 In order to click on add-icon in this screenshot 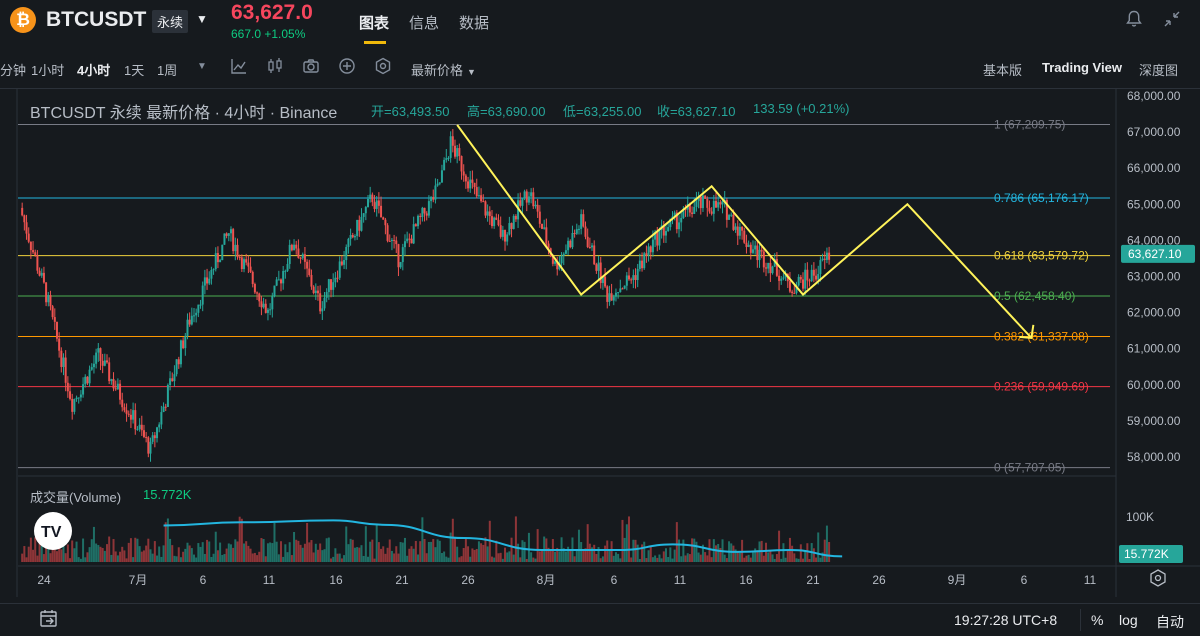, I will do `click(347, 68)`.